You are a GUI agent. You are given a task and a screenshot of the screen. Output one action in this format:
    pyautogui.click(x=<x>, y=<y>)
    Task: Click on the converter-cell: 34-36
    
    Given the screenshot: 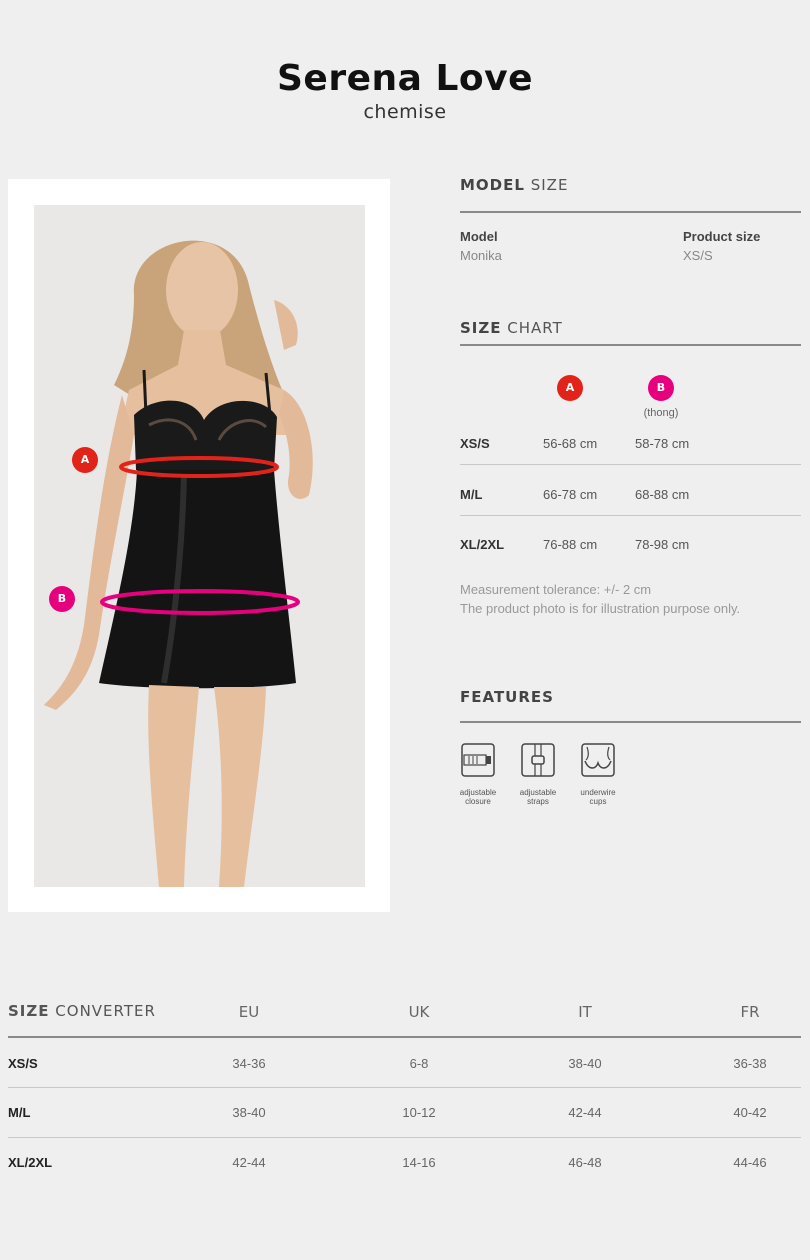 What is the action you would take?
    pyautogui.click(x=249, y=1063)
    